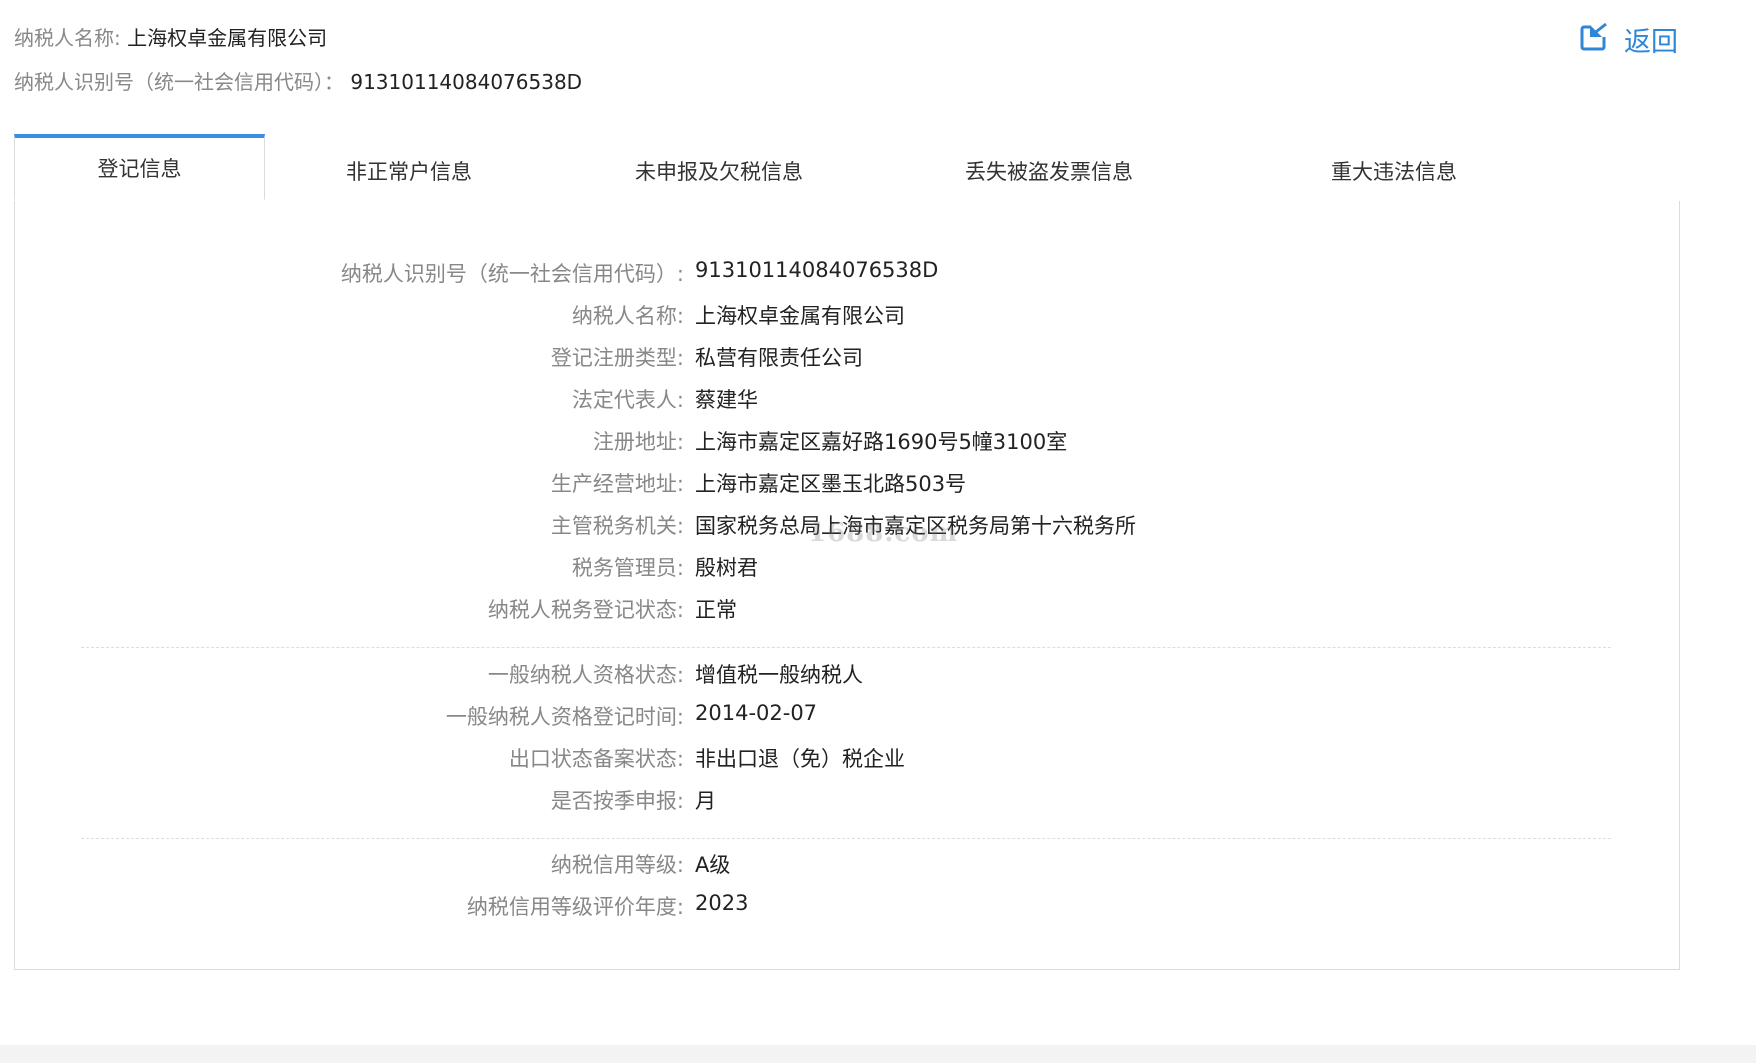  I want to click on tab-undeclared-arrears-info: 未申报及欠税信息, so click(719, 169).